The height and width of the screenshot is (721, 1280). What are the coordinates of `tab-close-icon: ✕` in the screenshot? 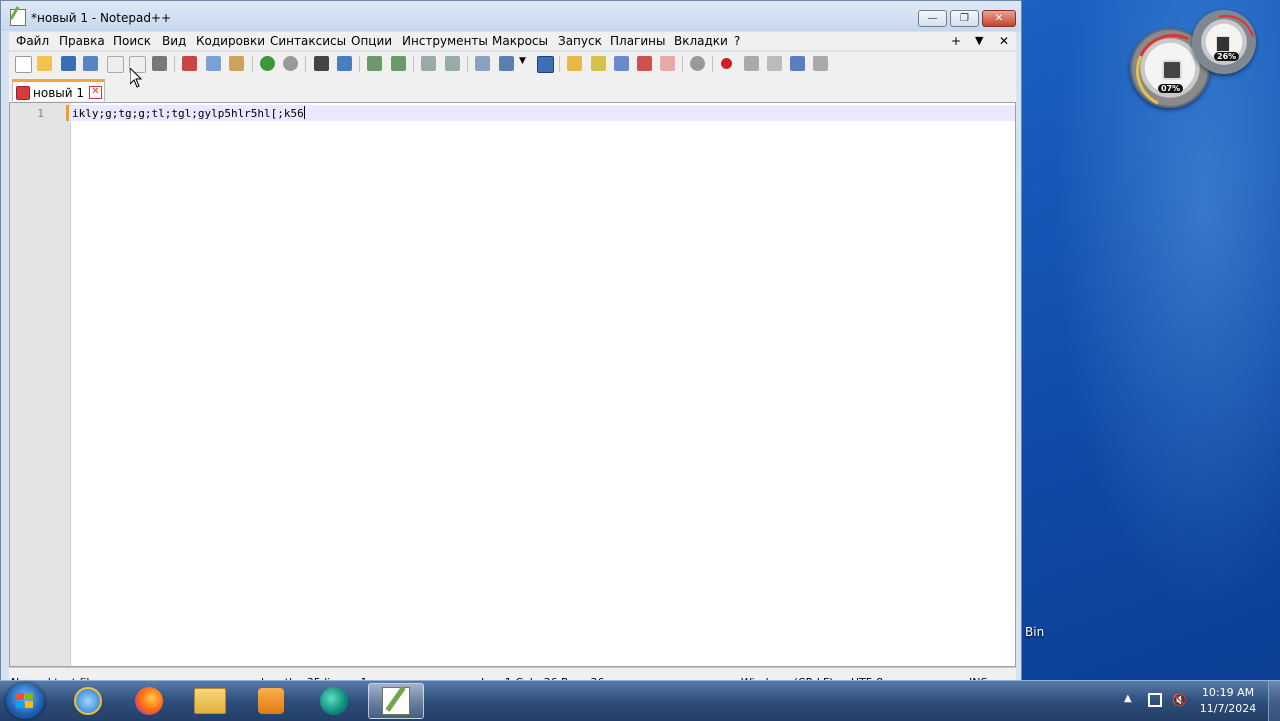 It's located at (95, 92).